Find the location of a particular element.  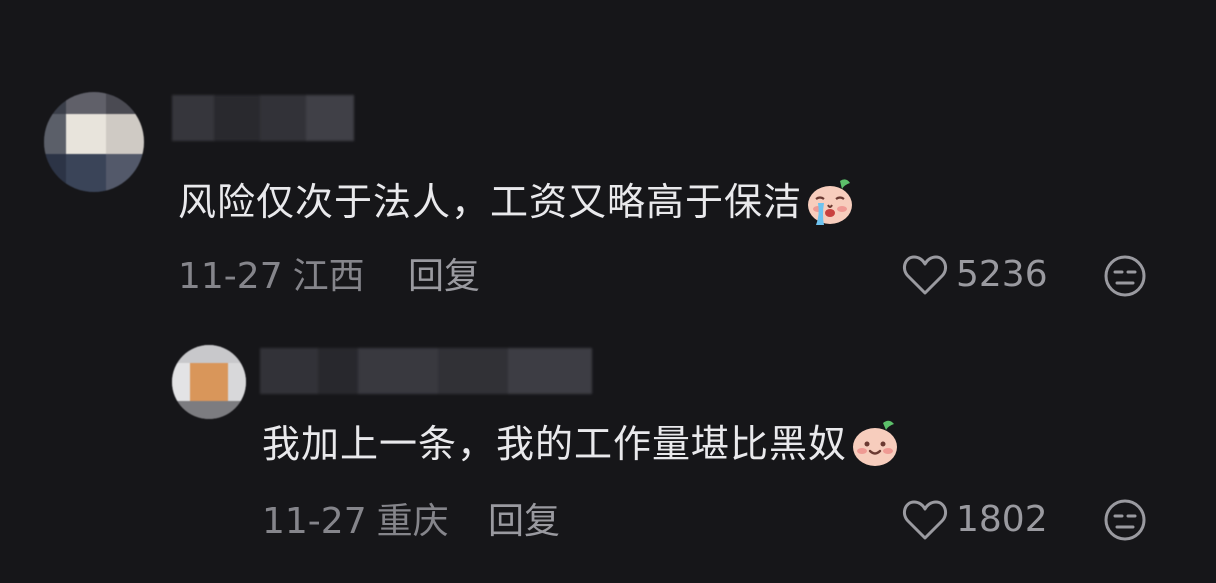

like-button: 5236 is located at coordinates (975, 275).